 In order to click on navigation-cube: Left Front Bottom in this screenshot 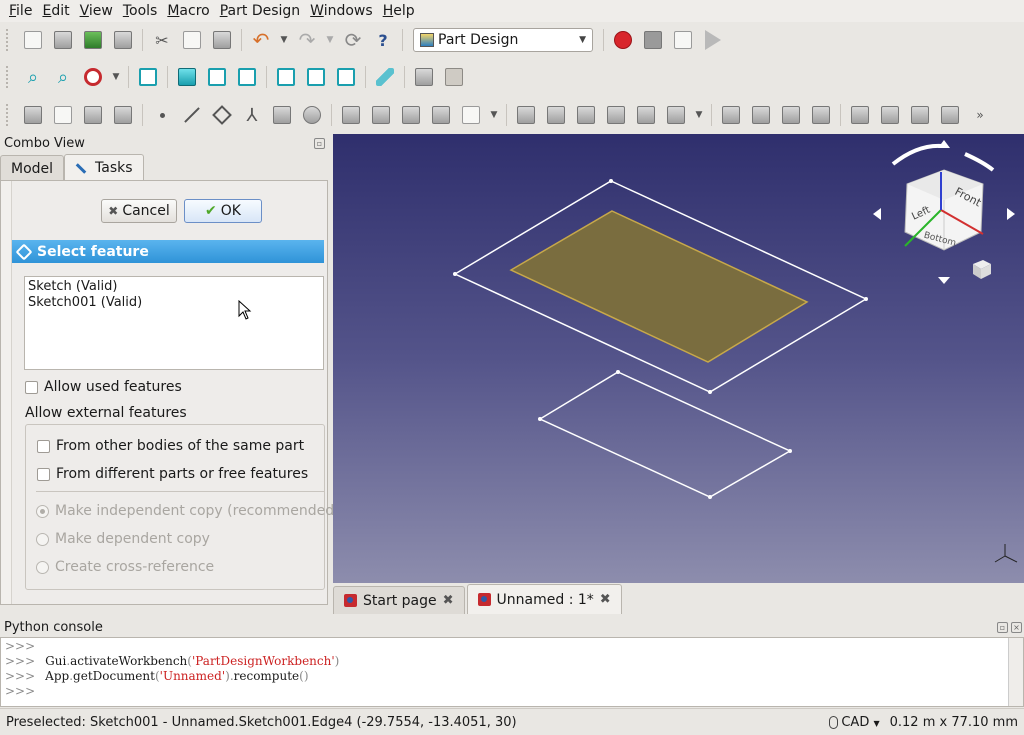, I will do `click(944, 212)`.